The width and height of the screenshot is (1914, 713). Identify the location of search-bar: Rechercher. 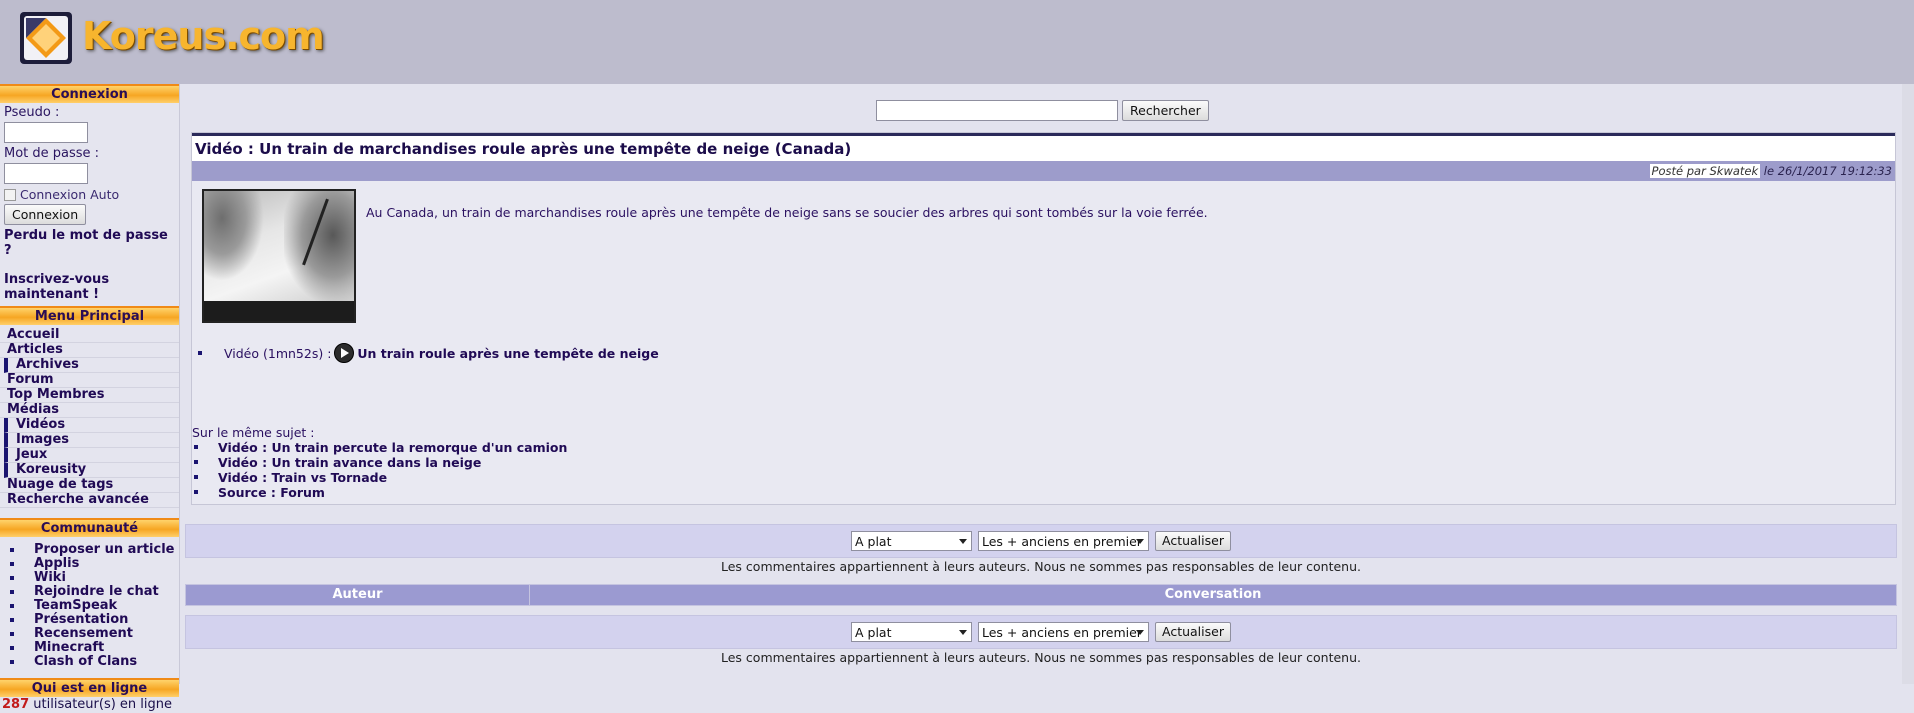
(1042, 110).